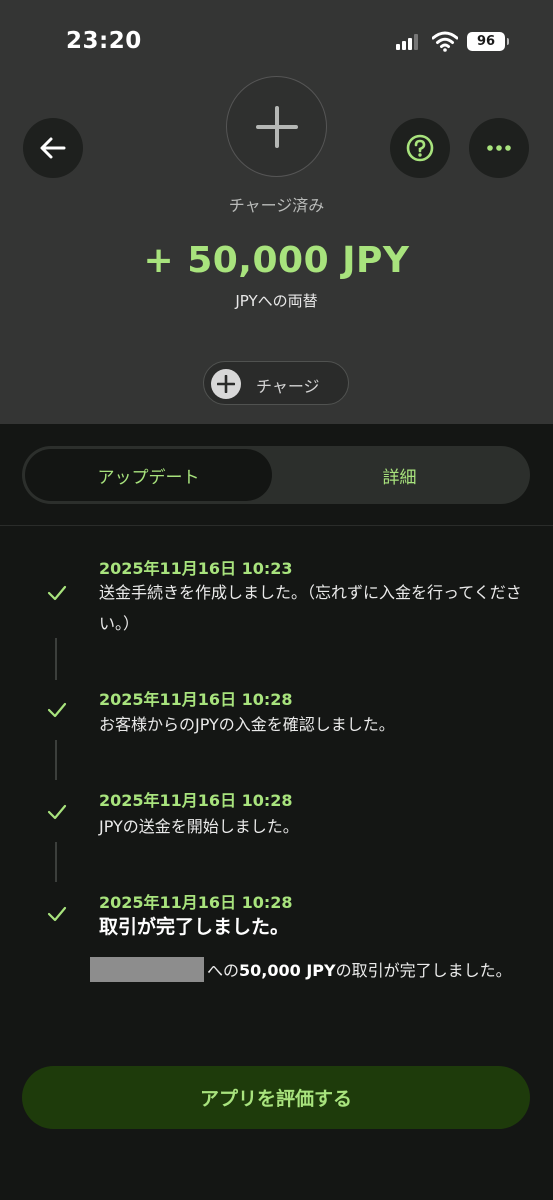  Describe the element at coordinates (247, 724) in the screenshot. I see `event-text: お客様からのJPYの入金を確認しました。` at that location.